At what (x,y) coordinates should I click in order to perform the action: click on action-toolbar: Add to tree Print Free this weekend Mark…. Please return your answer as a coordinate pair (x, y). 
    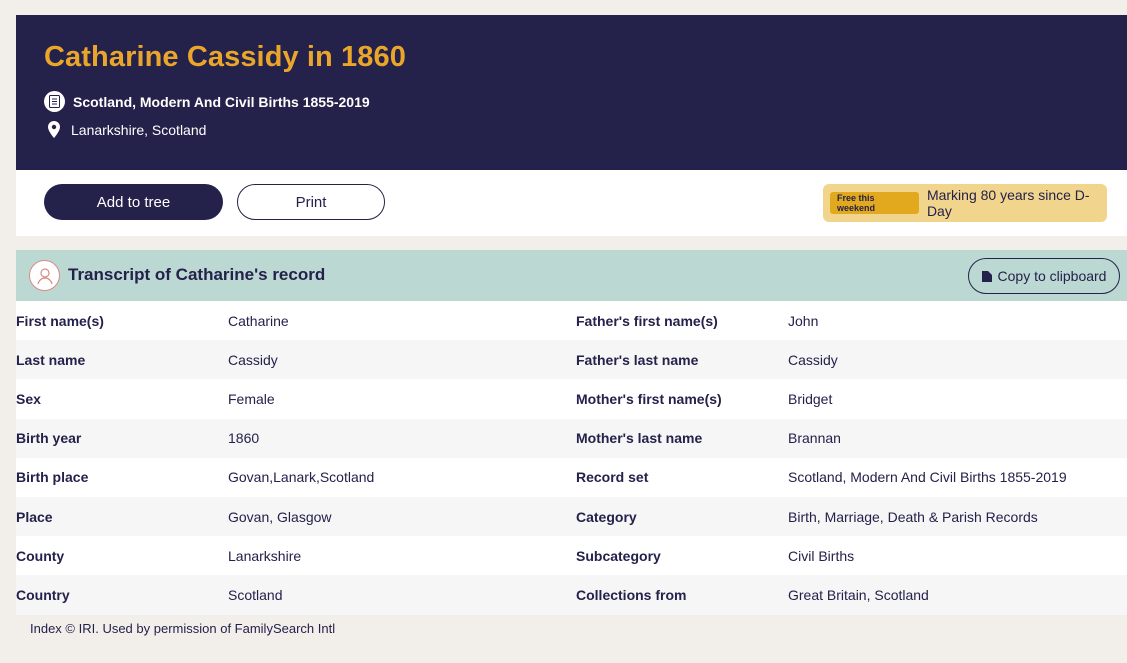
    Looking at the image, I should click on (571, 203).